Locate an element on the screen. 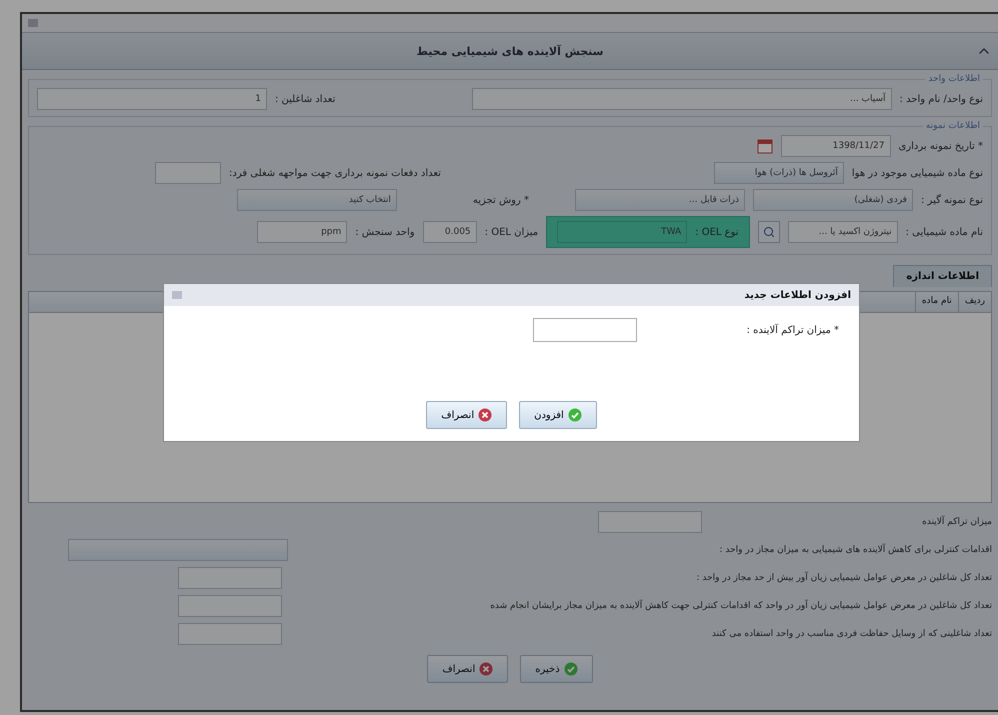  column-header: نام ماده is located at coordinates (936, 302).